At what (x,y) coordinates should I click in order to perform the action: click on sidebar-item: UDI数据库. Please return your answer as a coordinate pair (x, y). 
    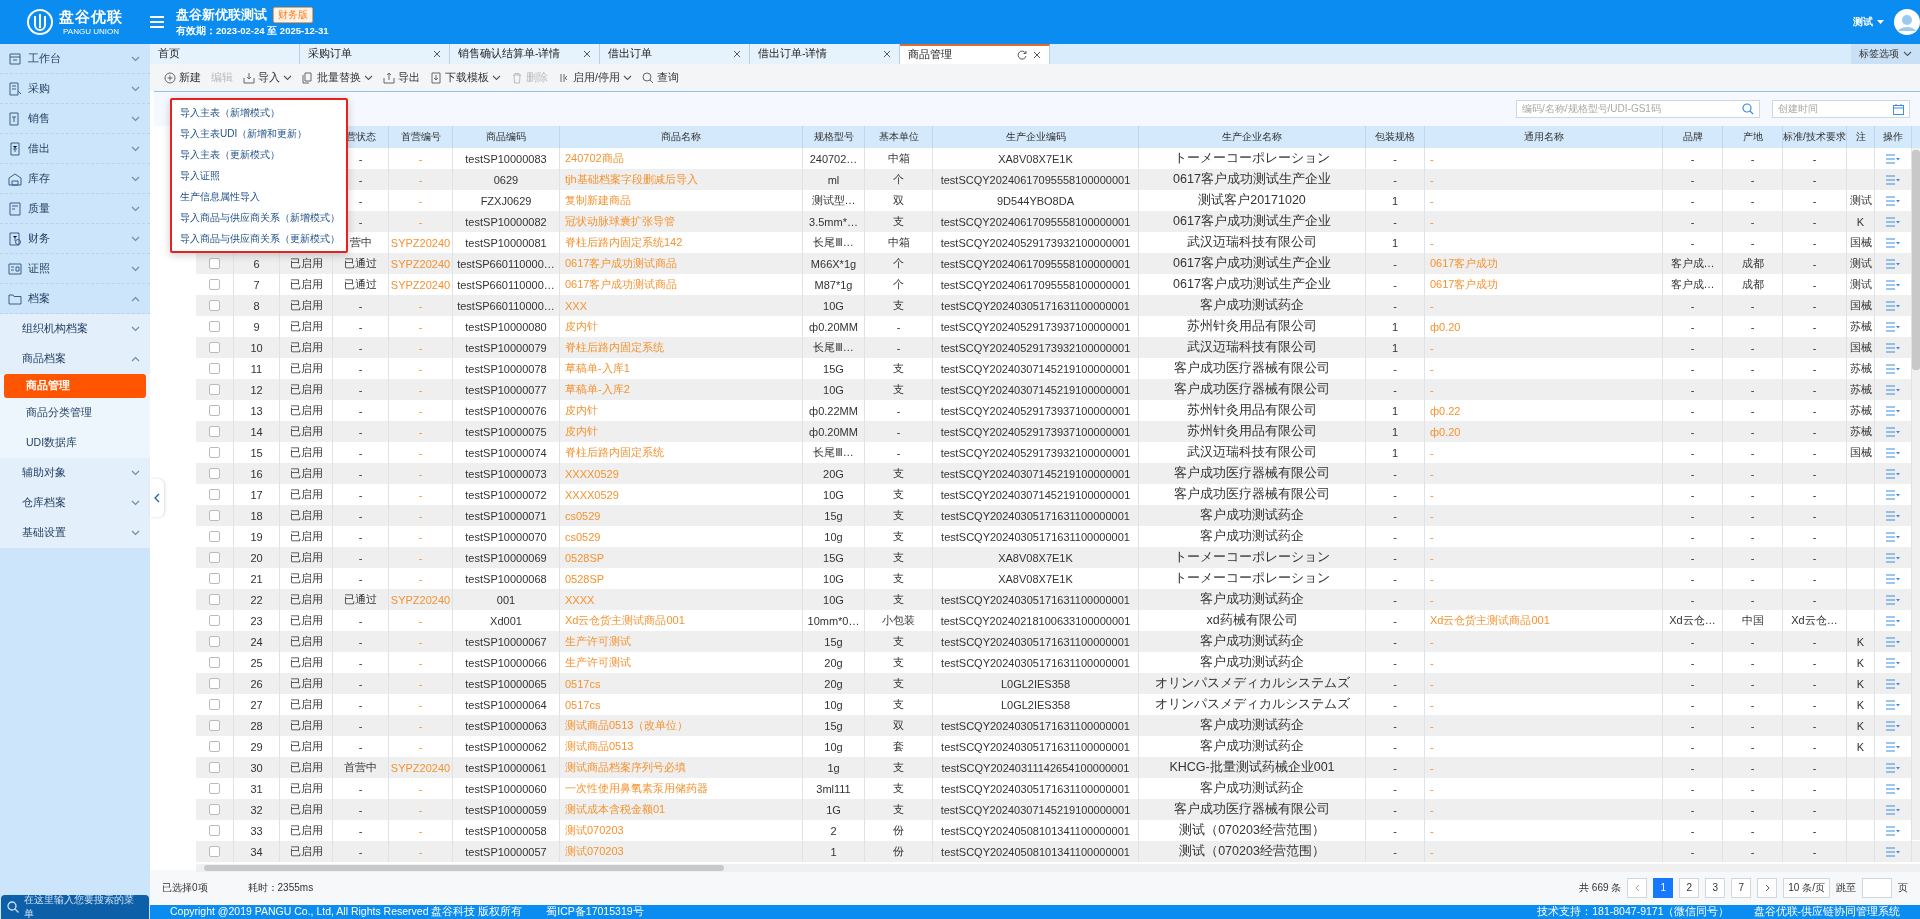
    Looking at the image, I should click on (75, 443).